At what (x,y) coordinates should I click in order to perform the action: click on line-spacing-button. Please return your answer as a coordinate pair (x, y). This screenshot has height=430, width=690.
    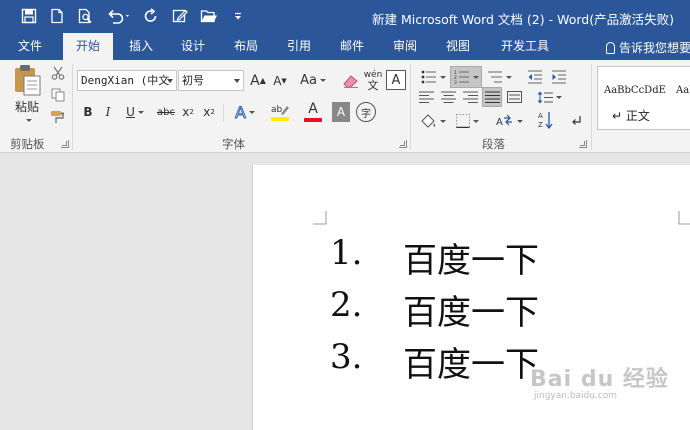
    Looking at the image, I should click on (549, 97).